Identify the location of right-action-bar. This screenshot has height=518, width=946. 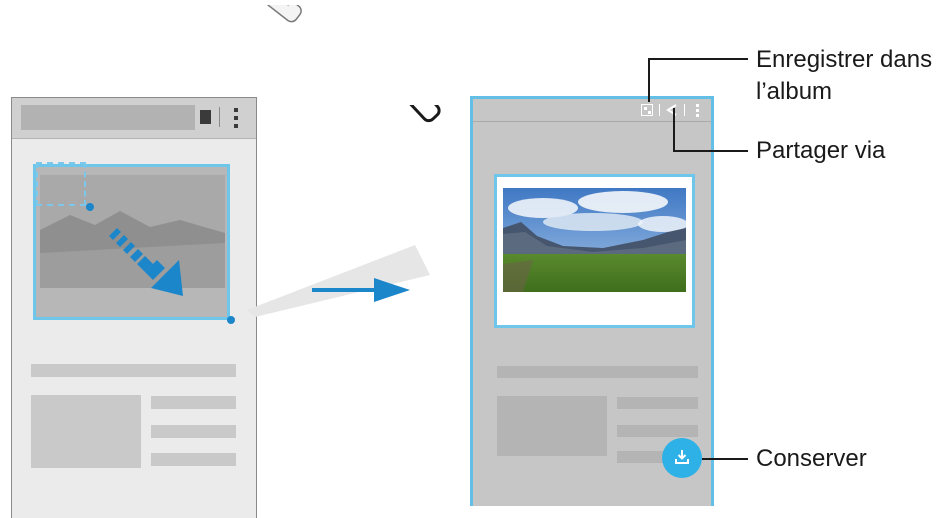
(592, 110).